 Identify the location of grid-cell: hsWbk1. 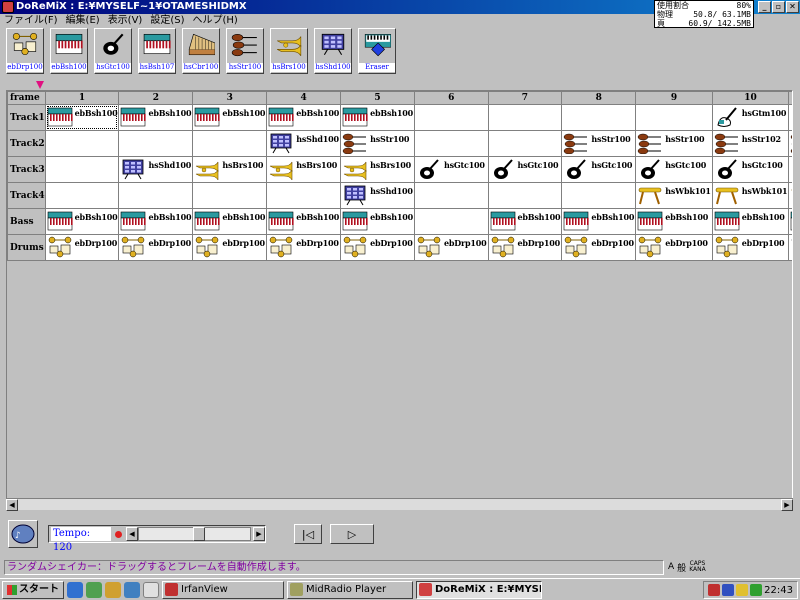
(790, 195).